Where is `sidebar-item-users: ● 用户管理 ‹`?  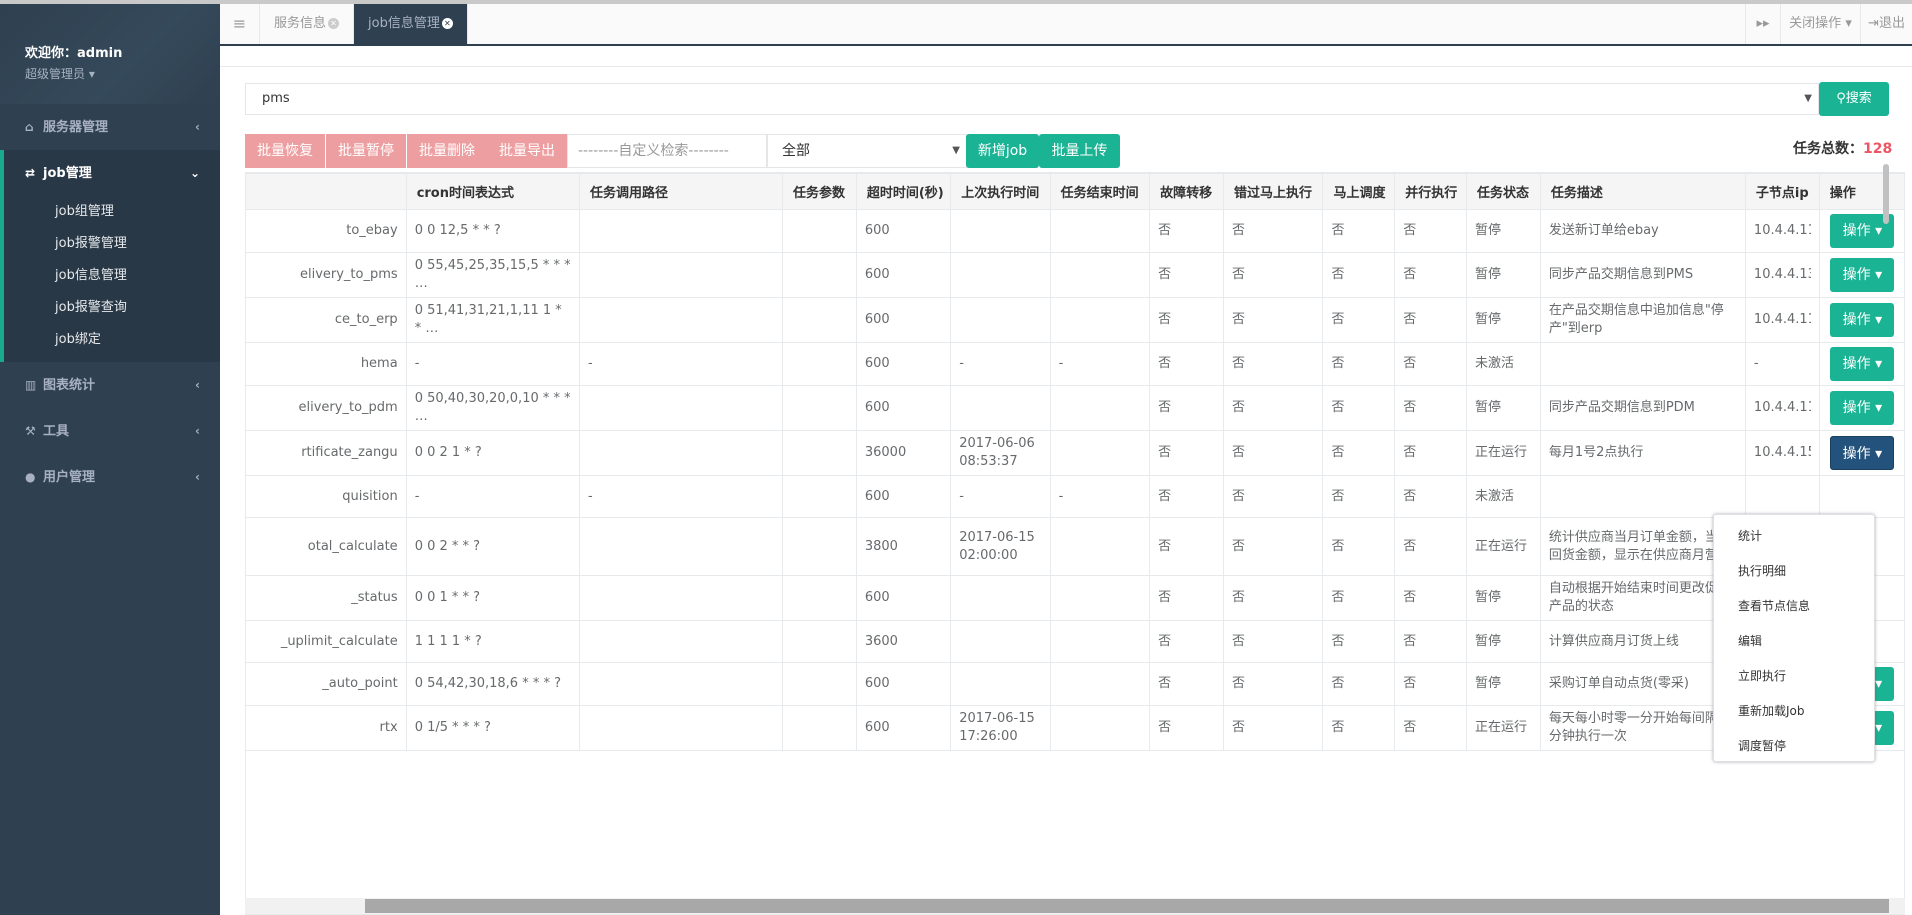 sidebar-item-users: ● 用户管理 ‹ is located at coordinates (110, 477).